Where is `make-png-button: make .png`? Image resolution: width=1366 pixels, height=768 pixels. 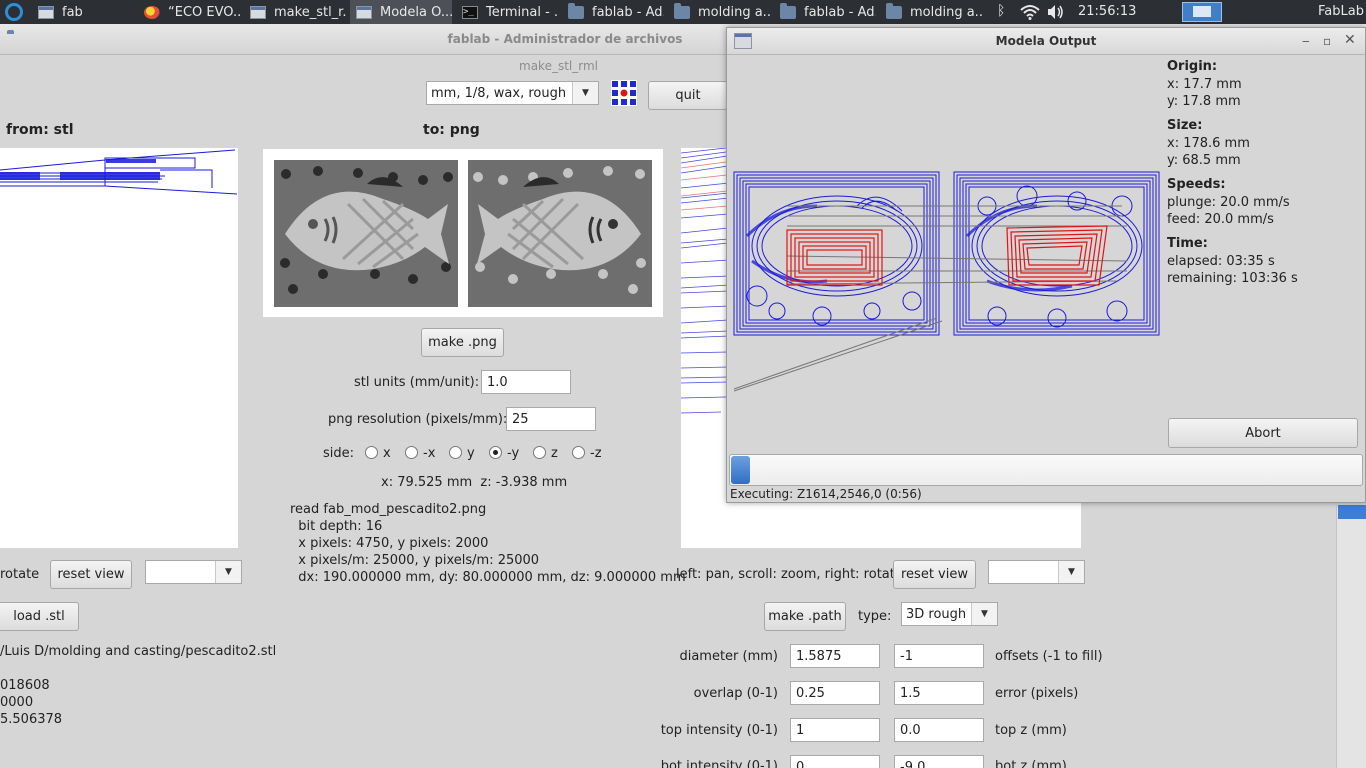 make-png-button: make .png is located at coordinates (462, 342).